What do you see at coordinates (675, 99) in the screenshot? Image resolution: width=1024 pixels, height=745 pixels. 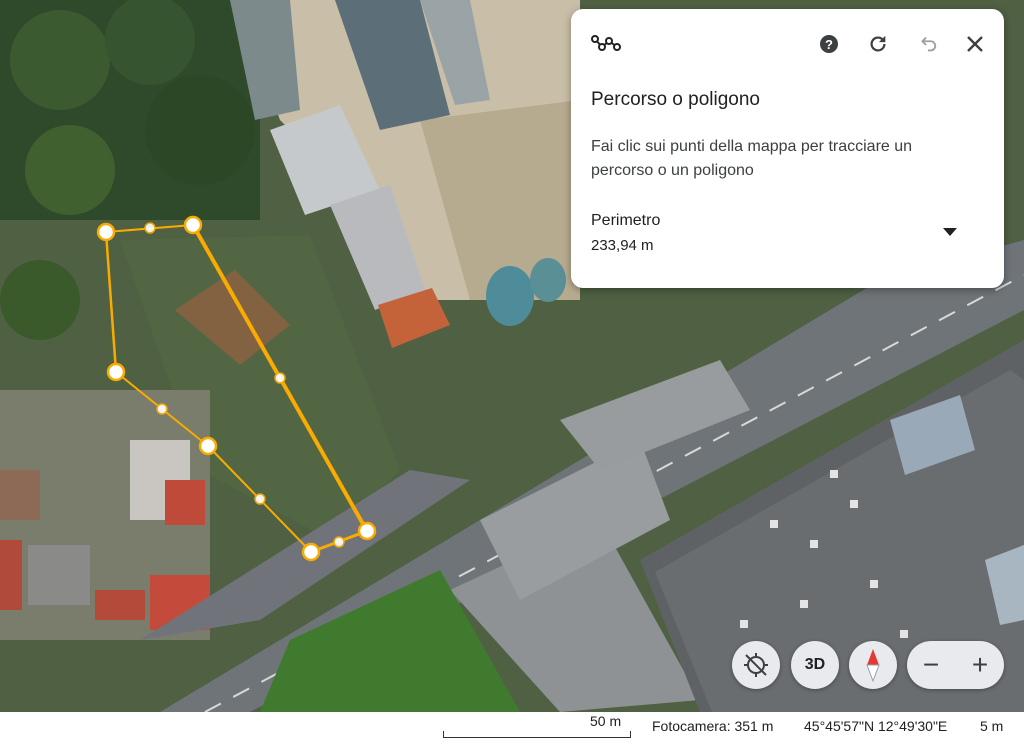 I see `panel-title: Percorso o poligono` at bounding box center [675, 99].